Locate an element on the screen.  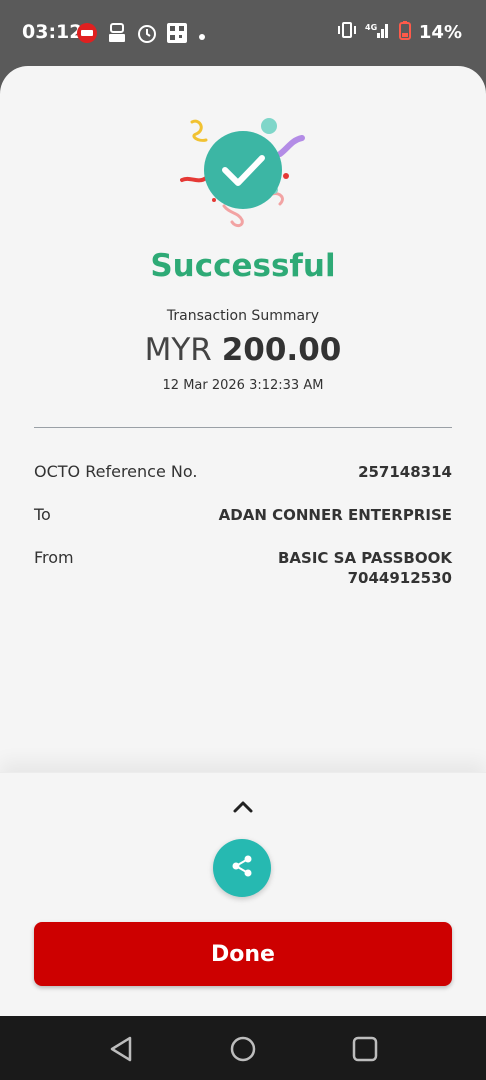
dot-icon is located at coordinates (202, 37).